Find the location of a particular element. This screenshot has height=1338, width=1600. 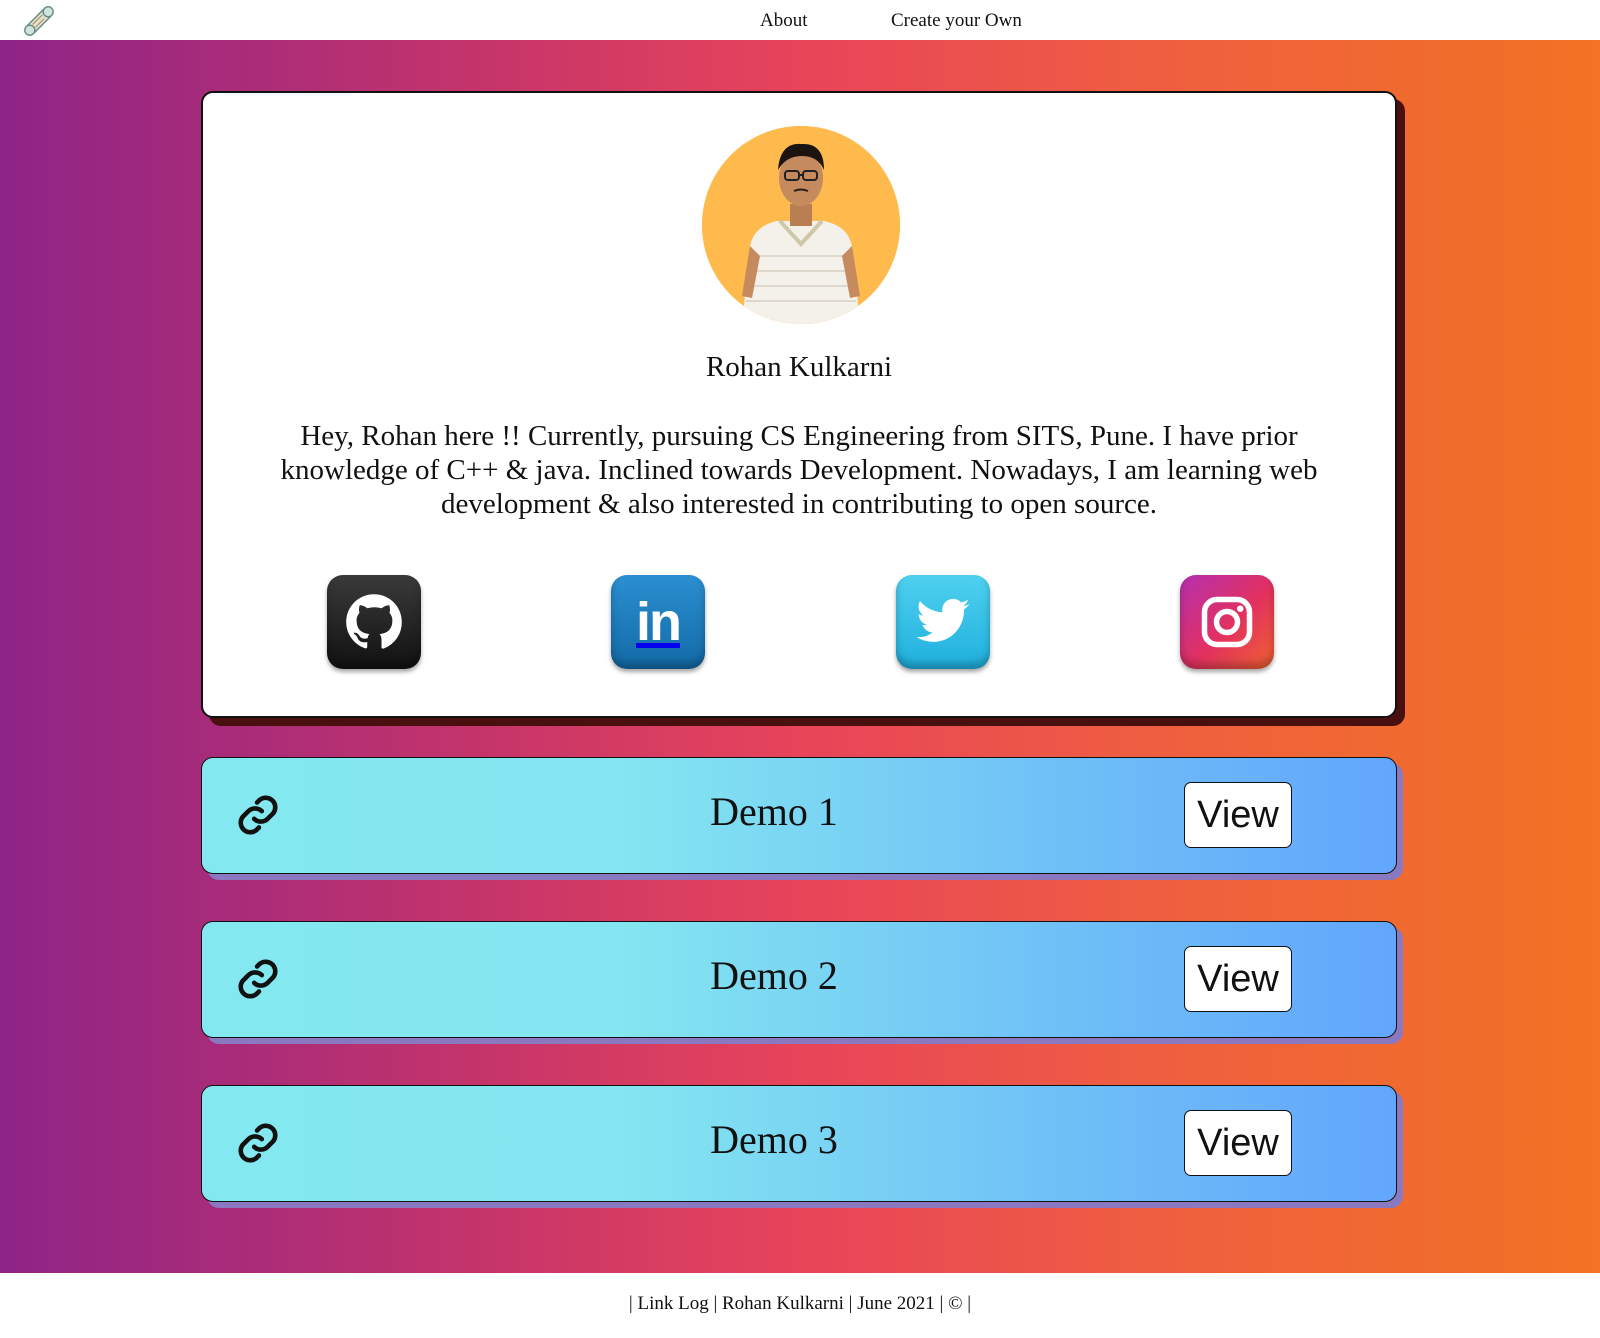

nav-create-your-own-link: Create your Own is located at coordinates (956, 21).